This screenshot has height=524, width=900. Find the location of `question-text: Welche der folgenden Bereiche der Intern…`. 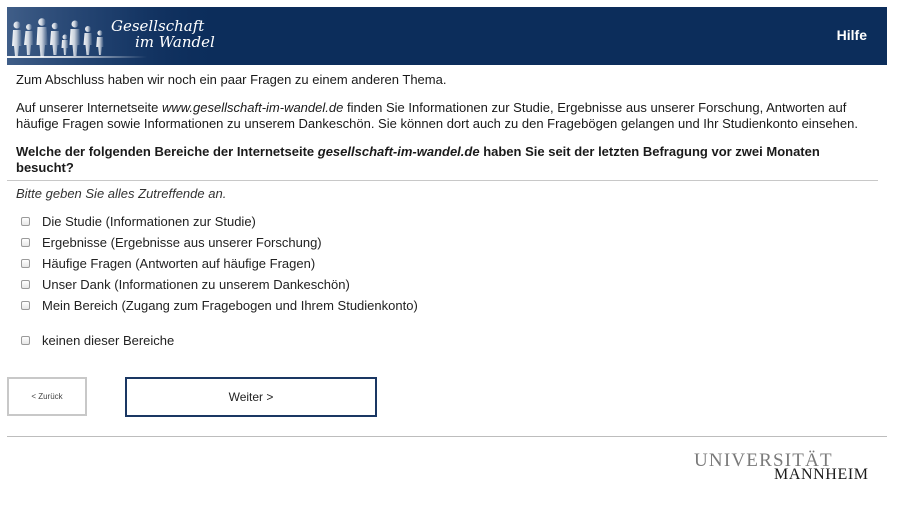

question-text: Welche der folgenden Bereiche der Intern… is located at coordinates (447, 160).